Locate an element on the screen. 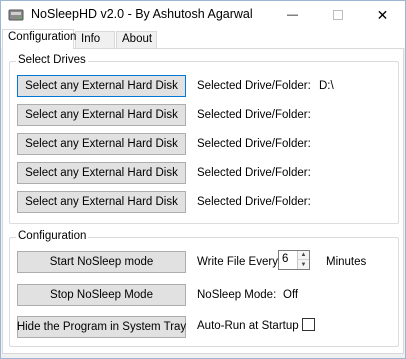 Image resolution: width=406 pixels, height=359 pixels. spin-down-icon: ▼ is located at coordinates (303, 264).